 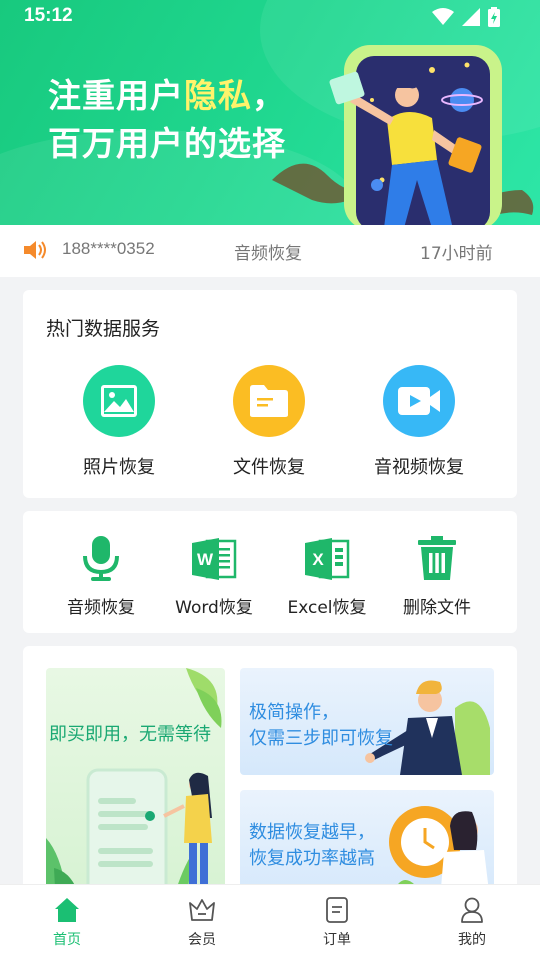 I want to click on speaker-icon, so click(x=35, y=250).